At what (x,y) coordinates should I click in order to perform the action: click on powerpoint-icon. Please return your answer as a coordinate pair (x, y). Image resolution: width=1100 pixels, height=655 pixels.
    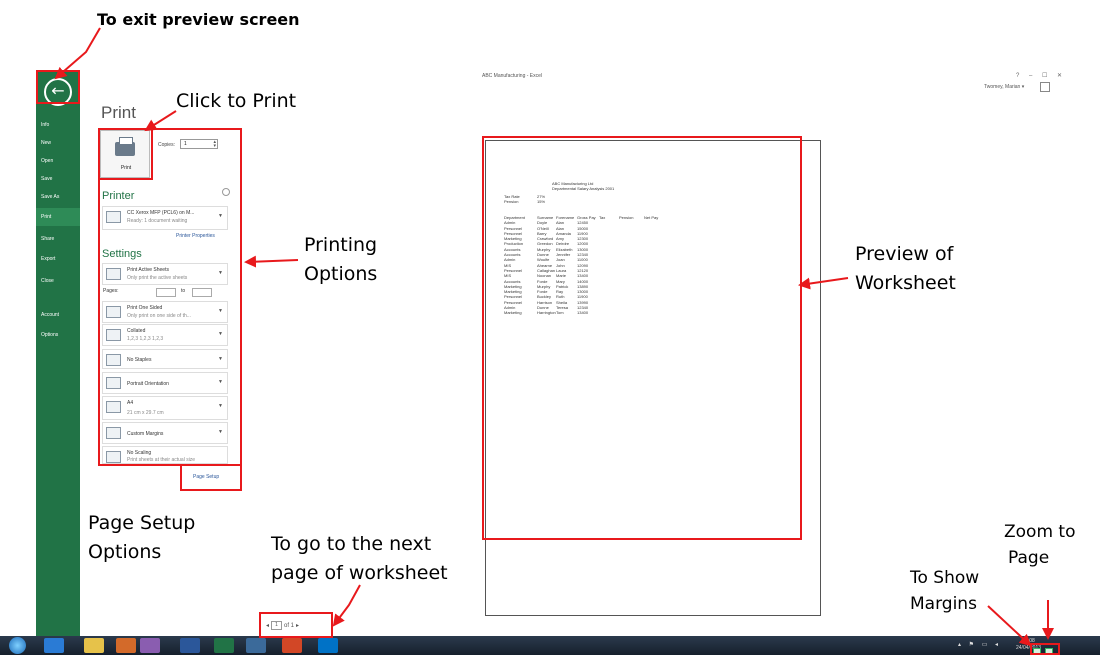
    Looking at the image, I should click on (292, 645).